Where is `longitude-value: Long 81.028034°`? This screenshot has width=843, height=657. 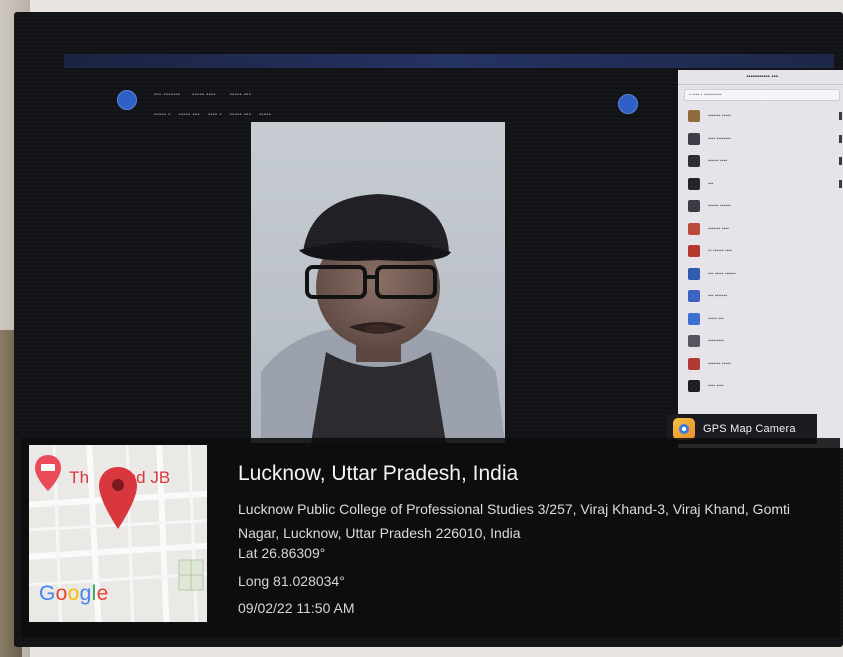 longitude-value: Long 81.028034° is located at coordinates (291, 581).